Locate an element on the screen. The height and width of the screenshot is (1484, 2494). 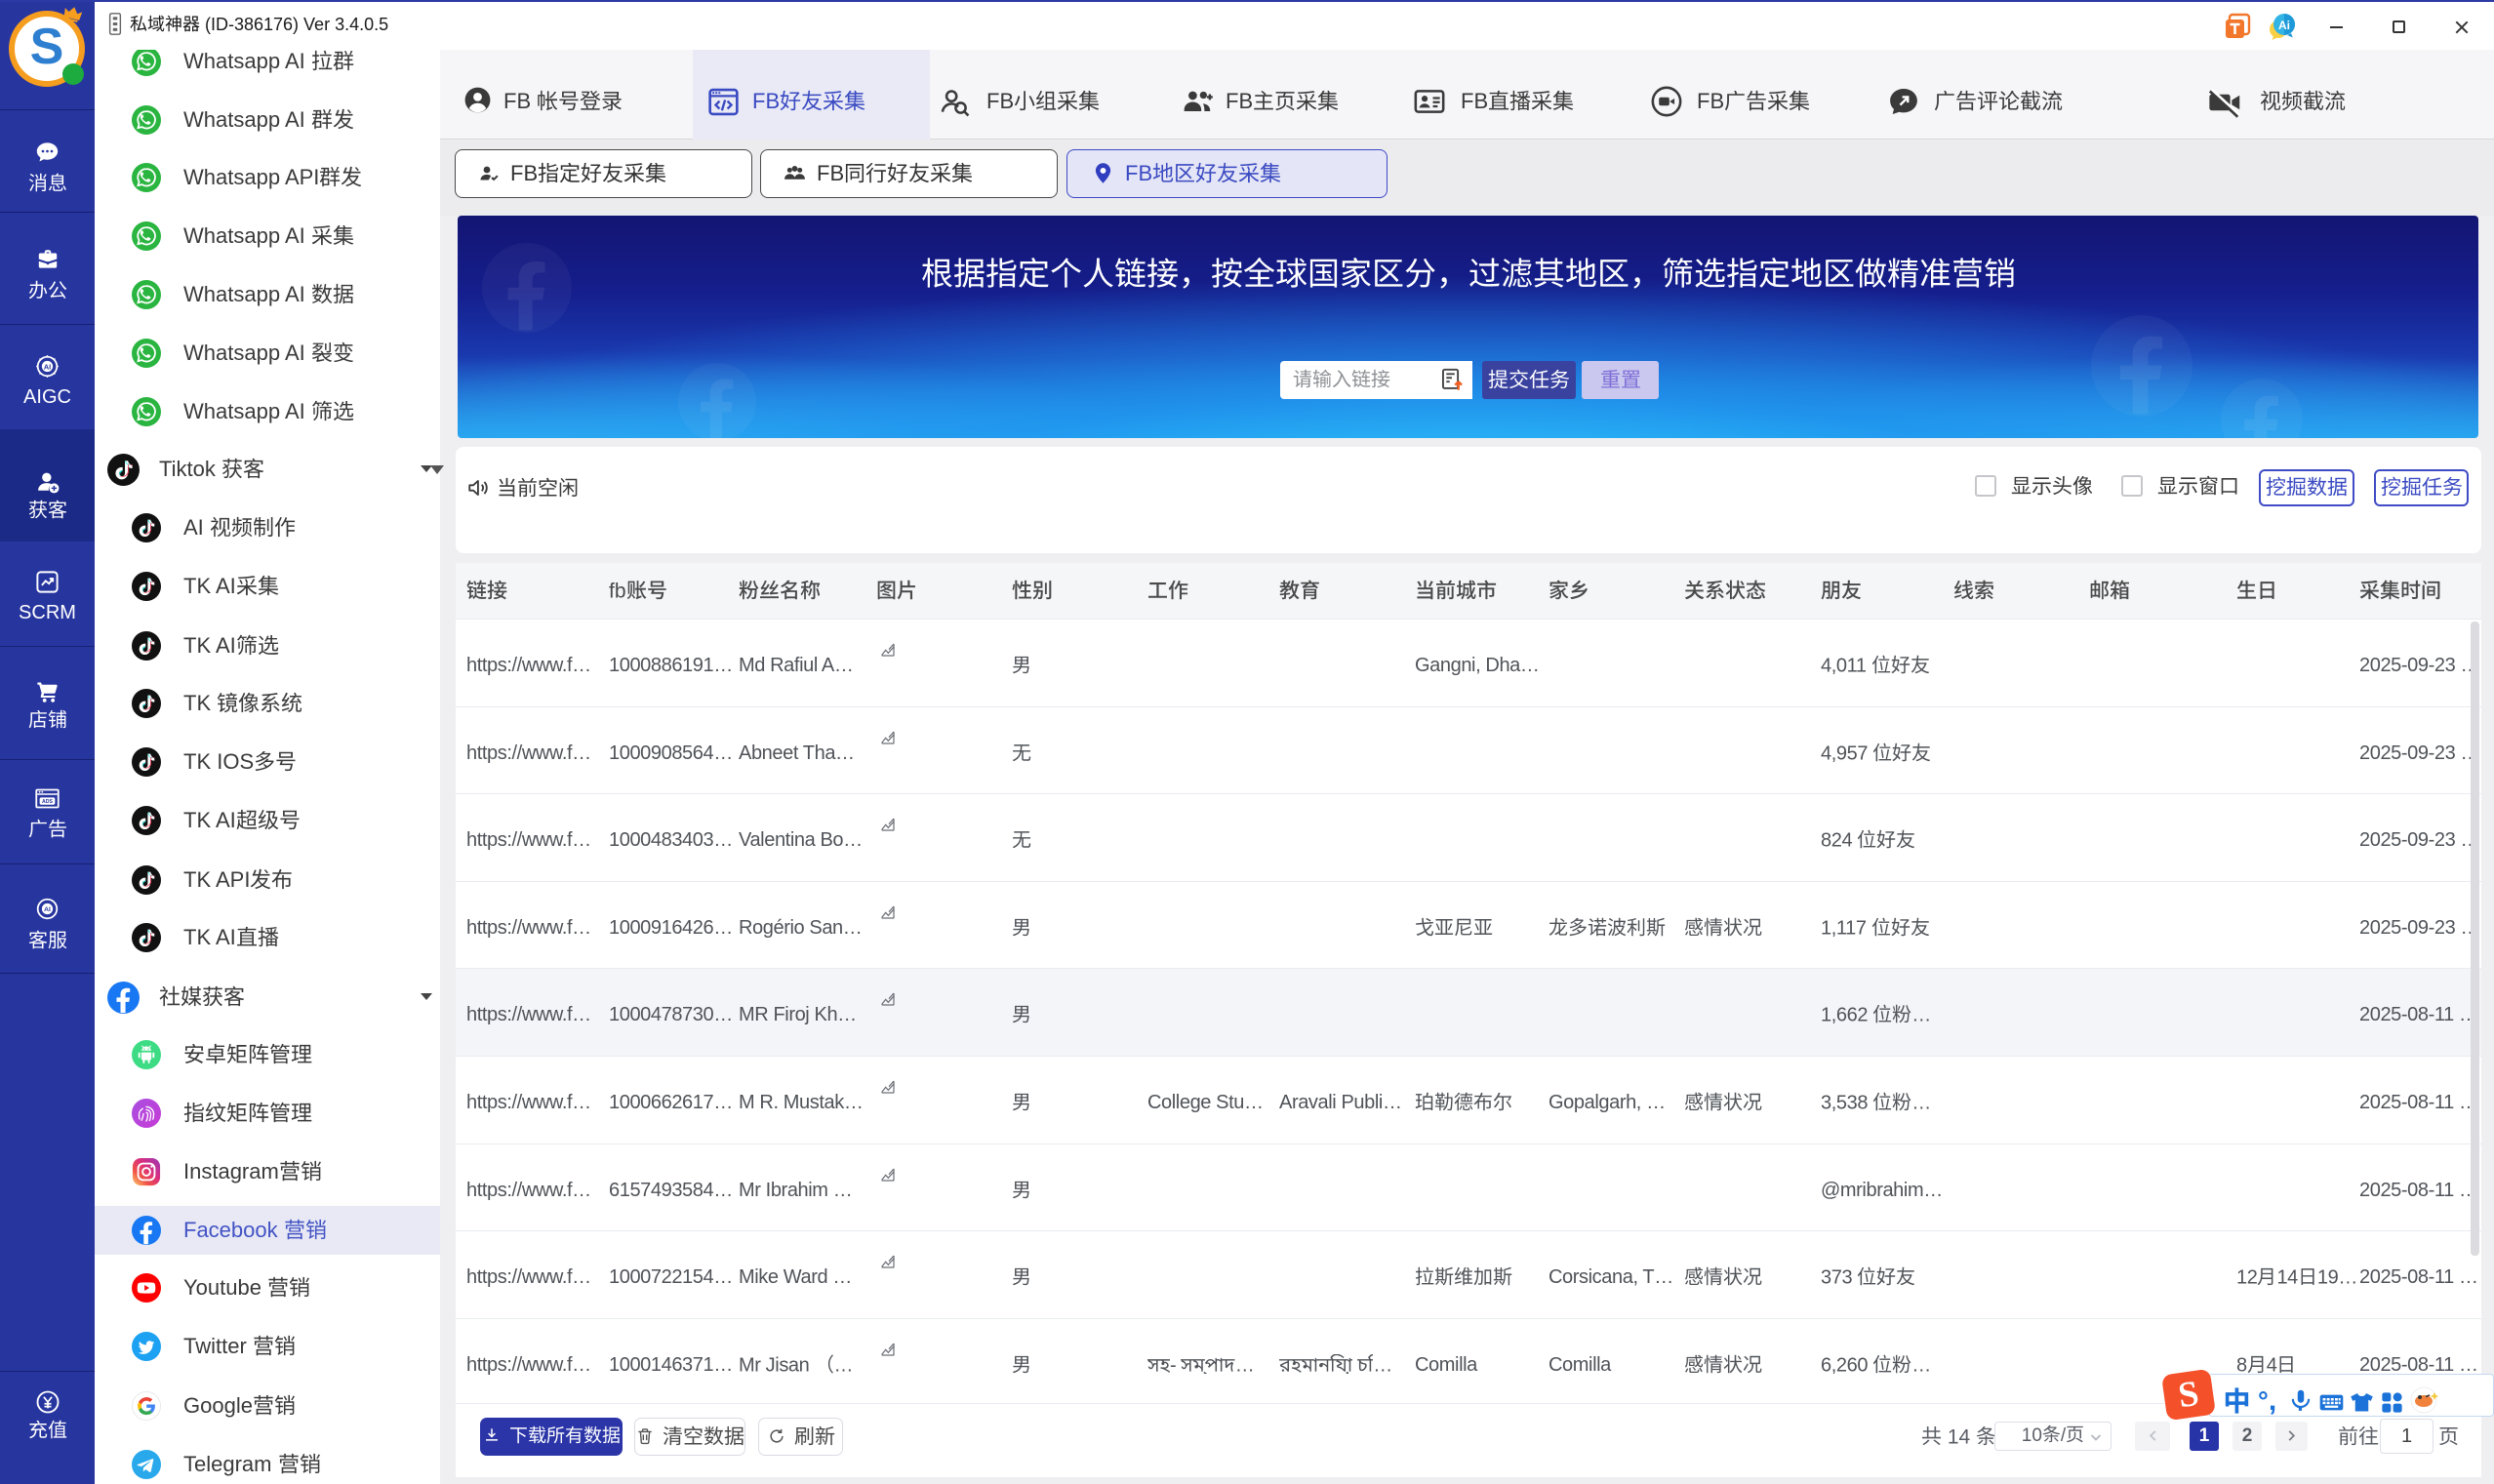
svg-text: ADS is located at coordinates (47, 802).